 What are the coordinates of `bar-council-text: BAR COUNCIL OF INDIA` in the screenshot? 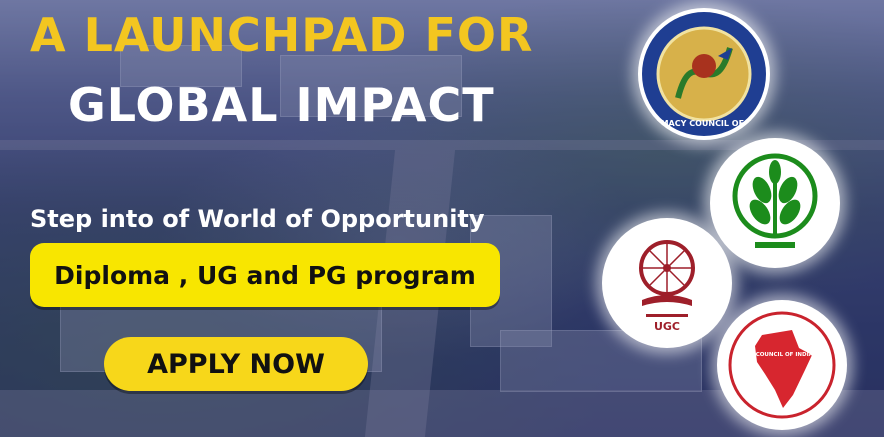 It's located at (777, 355).